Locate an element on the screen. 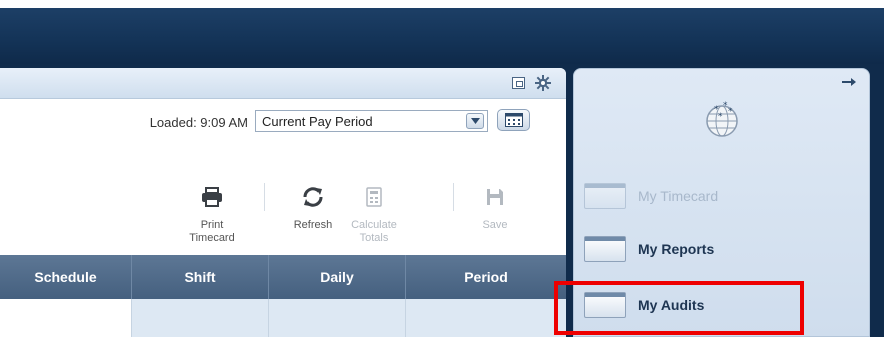 This screenshot has height=337, width=884. pay-period-value: Current Pay Period is located at coordinates (317, 121).